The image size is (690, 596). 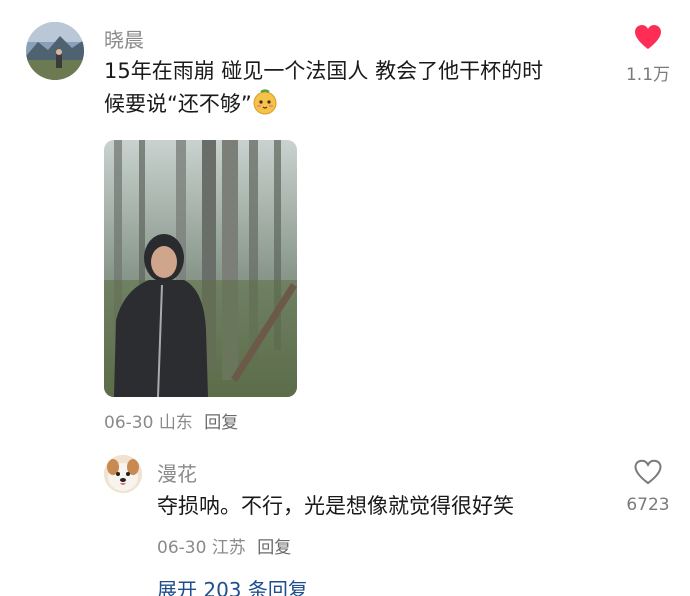 What do you see at coordinates (359, 104) in the screenshot?
I see `comment-line-2: 候要说“还不够”` at bounding box center [359, 104].